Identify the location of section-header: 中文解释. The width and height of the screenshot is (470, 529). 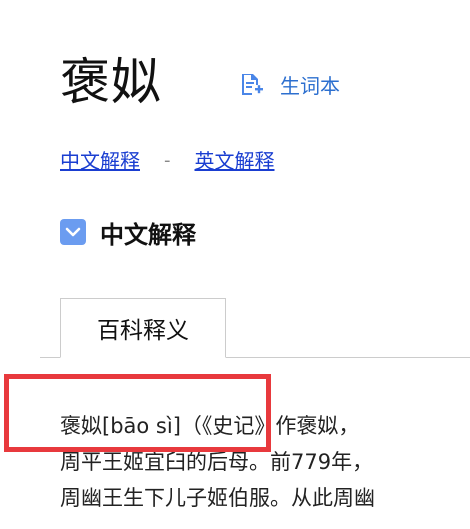
(128, 232).